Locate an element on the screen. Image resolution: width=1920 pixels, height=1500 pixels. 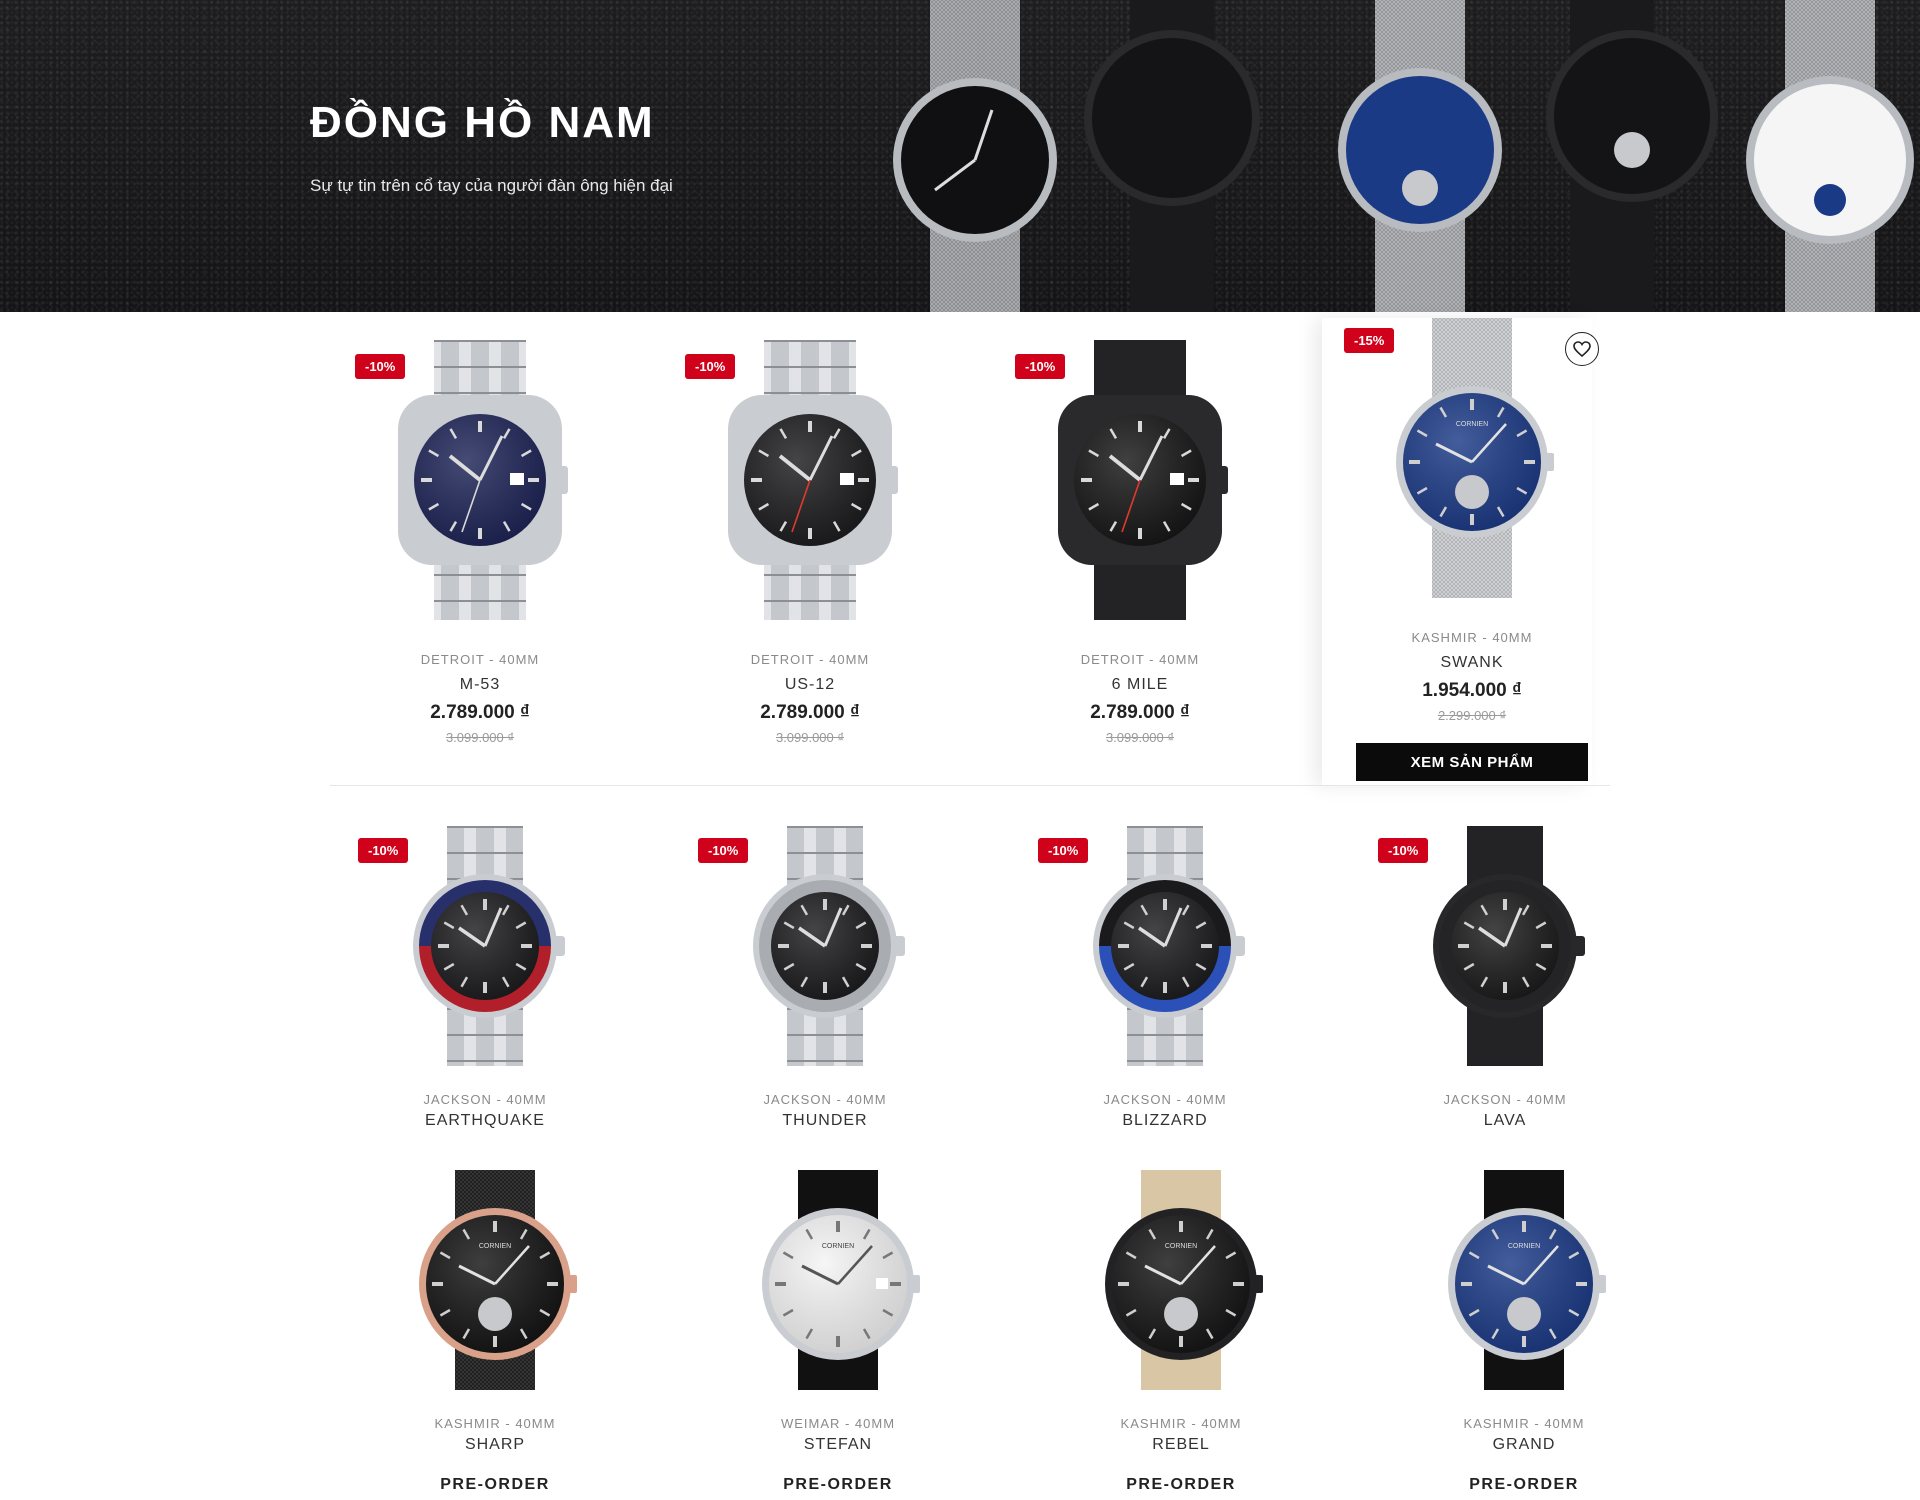
product-name: 6 MILE is located at coordinates (1140, 685).